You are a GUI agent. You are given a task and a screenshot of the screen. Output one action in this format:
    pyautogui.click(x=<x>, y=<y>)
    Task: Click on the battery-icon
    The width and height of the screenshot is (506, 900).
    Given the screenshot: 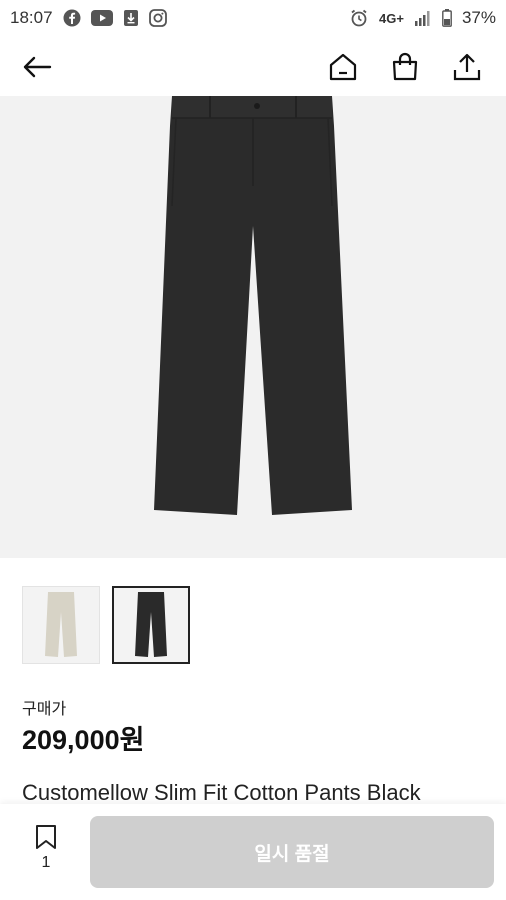 What is the action you would take?
    pyautogui.click(x=447, y=18)
    